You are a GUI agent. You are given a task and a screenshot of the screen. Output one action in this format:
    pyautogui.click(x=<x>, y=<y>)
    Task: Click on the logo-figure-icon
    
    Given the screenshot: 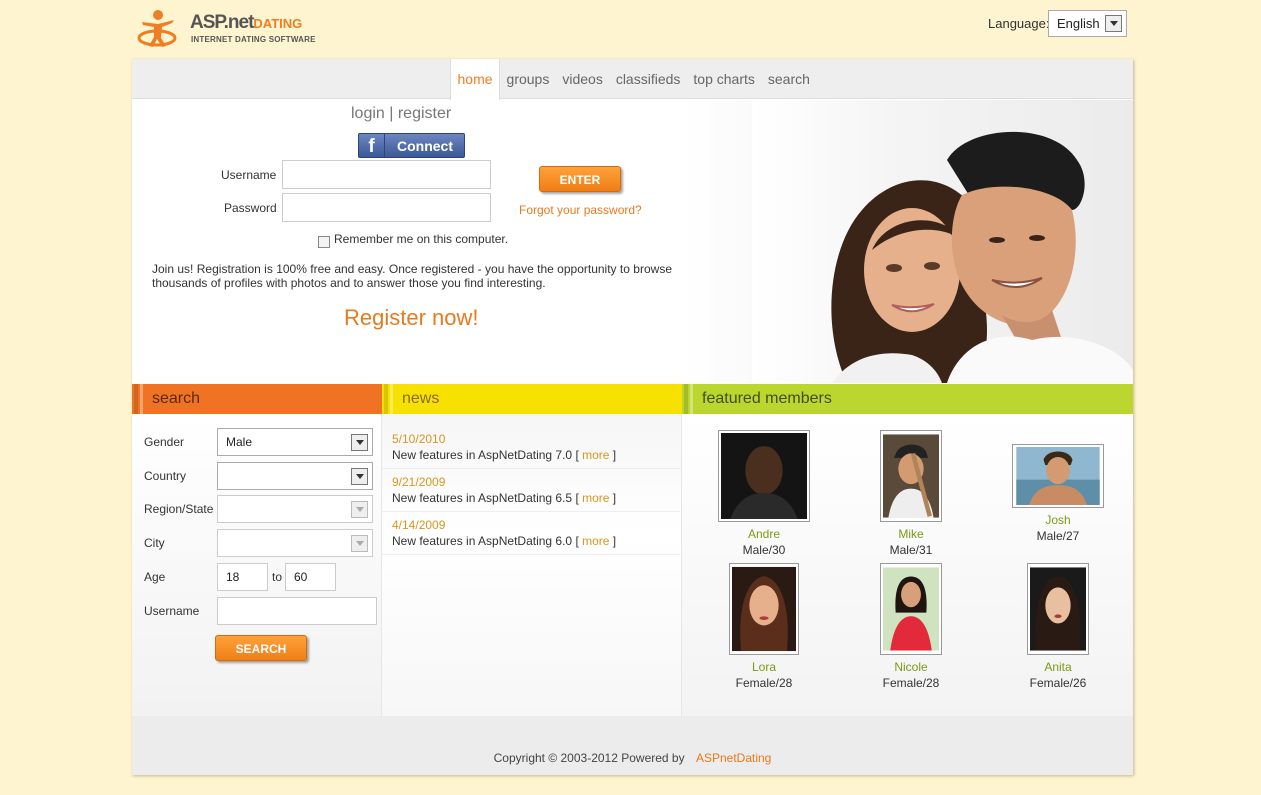 What is the action you would take?
    pyautogui.click(x=157, y=28)
    